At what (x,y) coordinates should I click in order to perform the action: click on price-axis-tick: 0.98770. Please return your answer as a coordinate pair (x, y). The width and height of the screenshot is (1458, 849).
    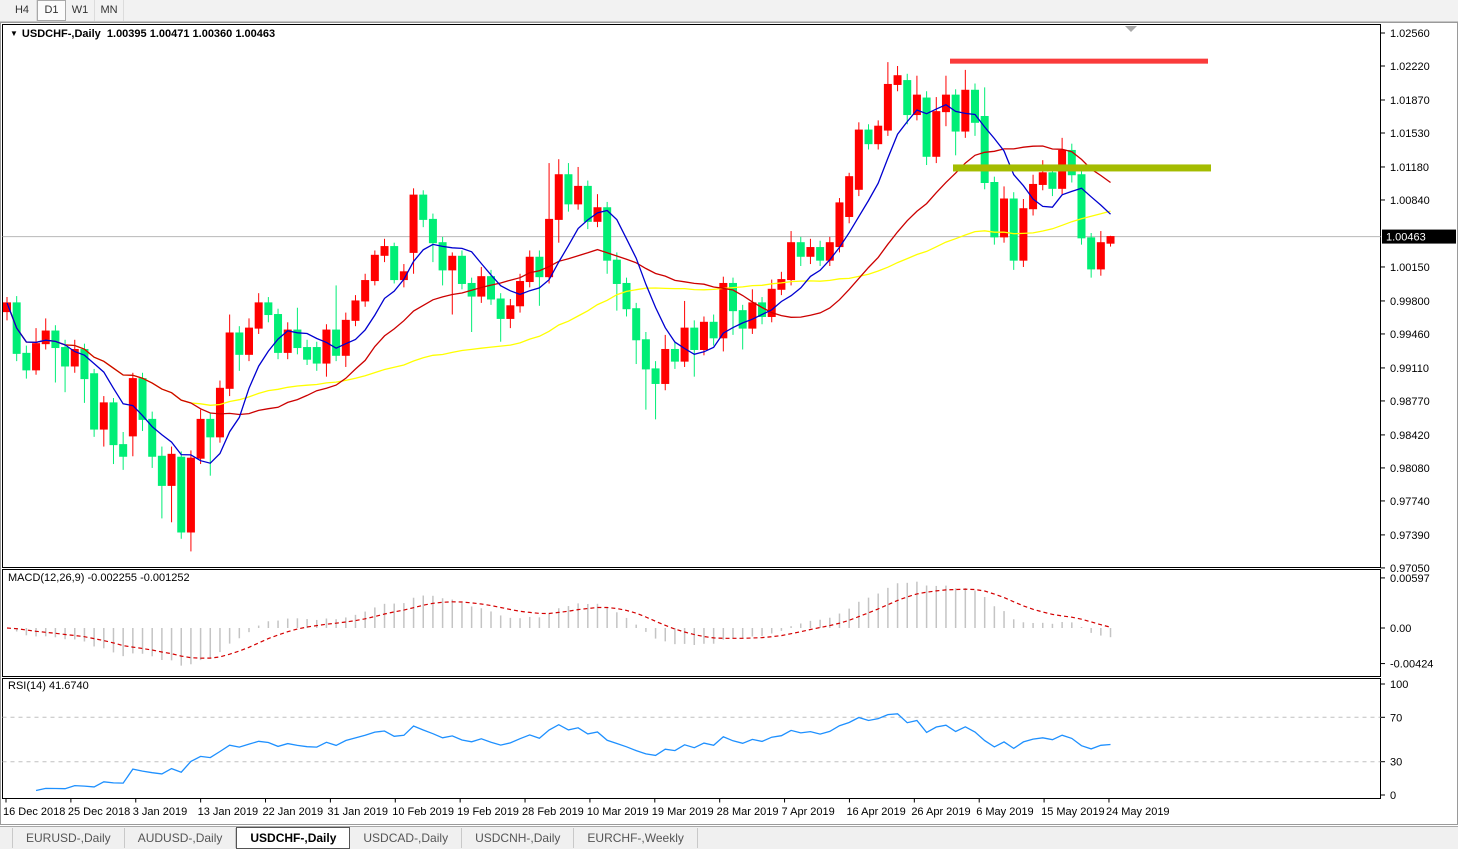
    Looking at the image, I should click on (1410, 402).